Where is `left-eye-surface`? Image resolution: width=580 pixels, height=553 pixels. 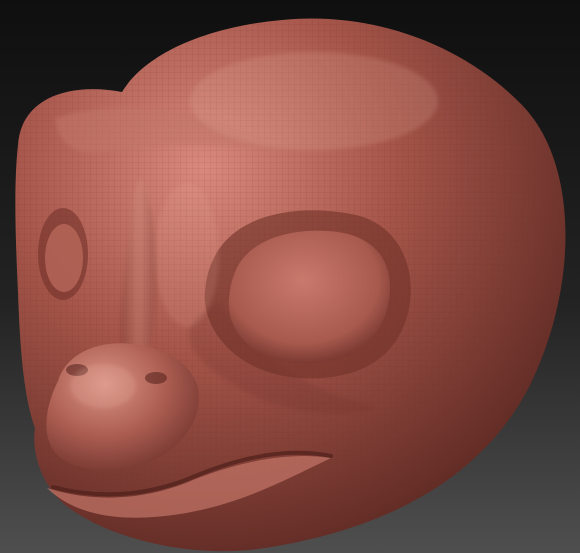 left-eye-surface is located at coordinates (64, 258).